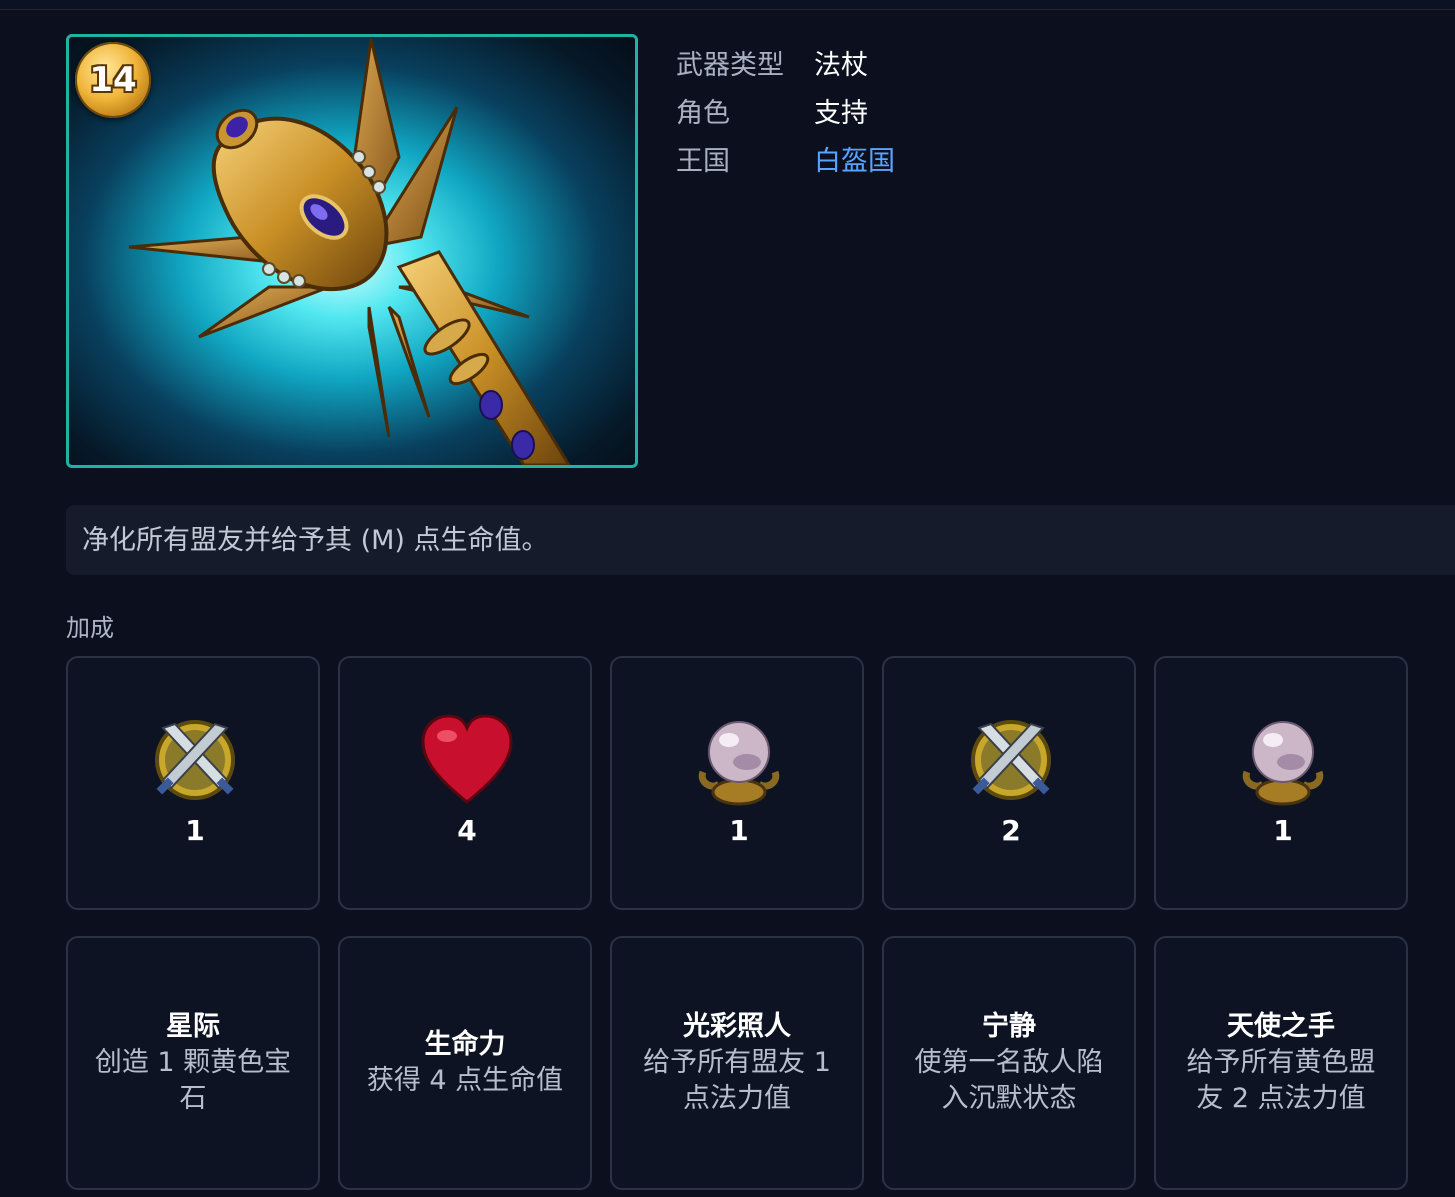  I want to click on bonus-section-label: 加成, so click(90, 628).